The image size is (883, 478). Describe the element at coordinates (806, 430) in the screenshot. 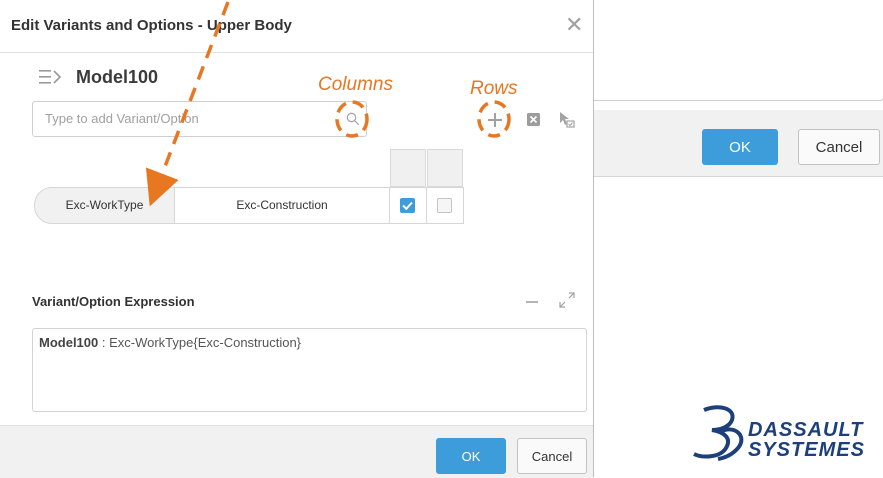

I see `logo-text-line1: DASSAULT` at that location.